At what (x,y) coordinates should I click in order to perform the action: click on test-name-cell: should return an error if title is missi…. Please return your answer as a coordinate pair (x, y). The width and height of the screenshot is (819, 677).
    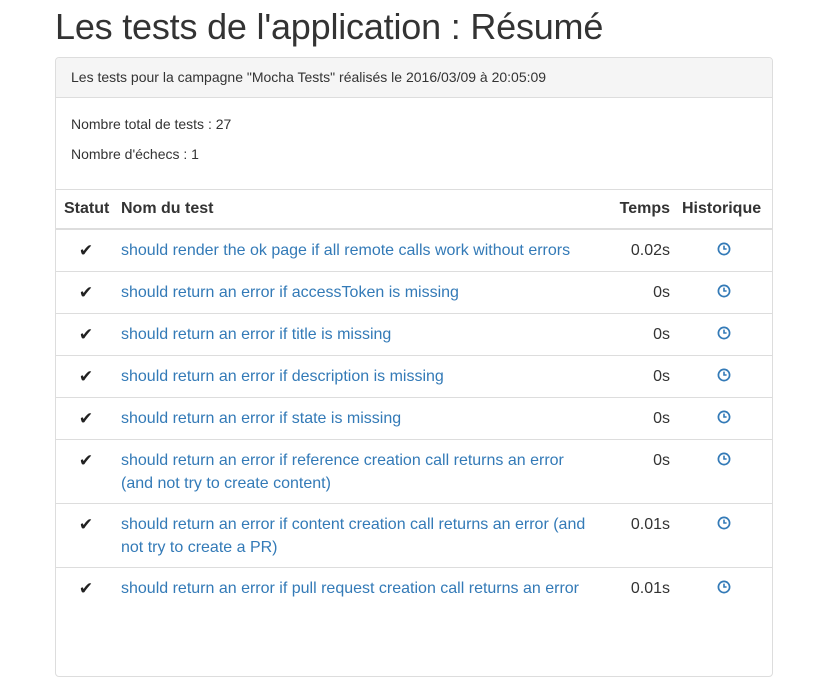
    Looking at the image, I should click on (360, 334).